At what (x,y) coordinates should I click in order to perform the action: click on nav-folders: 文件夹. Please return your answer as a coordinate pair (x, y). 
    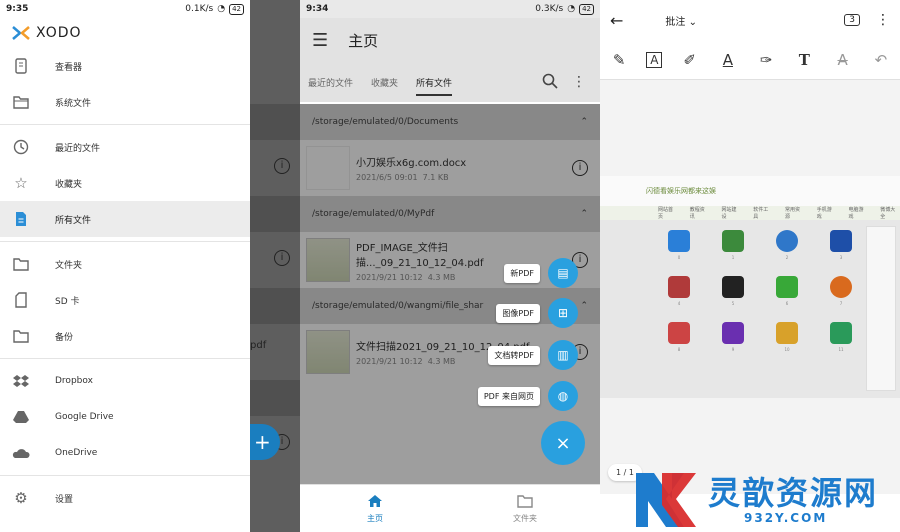
    Looking at the image, I should click on (525, 508).